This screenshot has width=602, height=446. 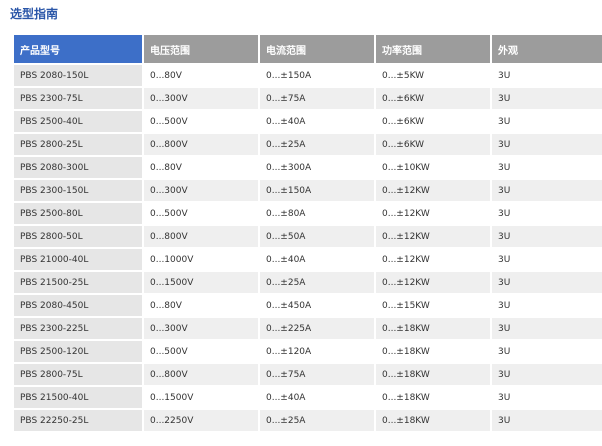 I want to click on model-cell: PBS 2500-40L, so click(x=78, y=122).